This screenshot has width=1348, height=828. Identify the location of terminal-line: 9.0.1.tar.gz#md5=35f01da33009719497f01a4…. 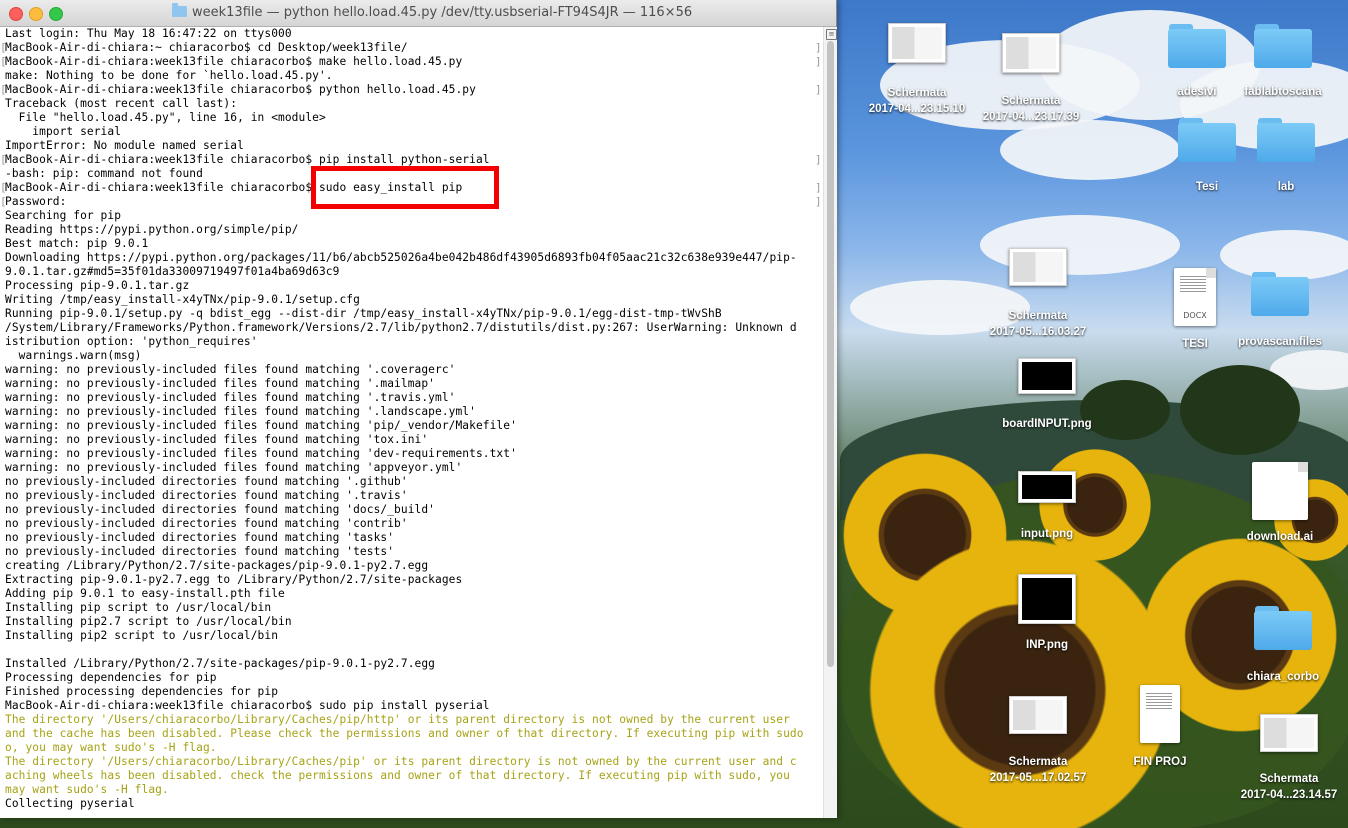
(172, 271).